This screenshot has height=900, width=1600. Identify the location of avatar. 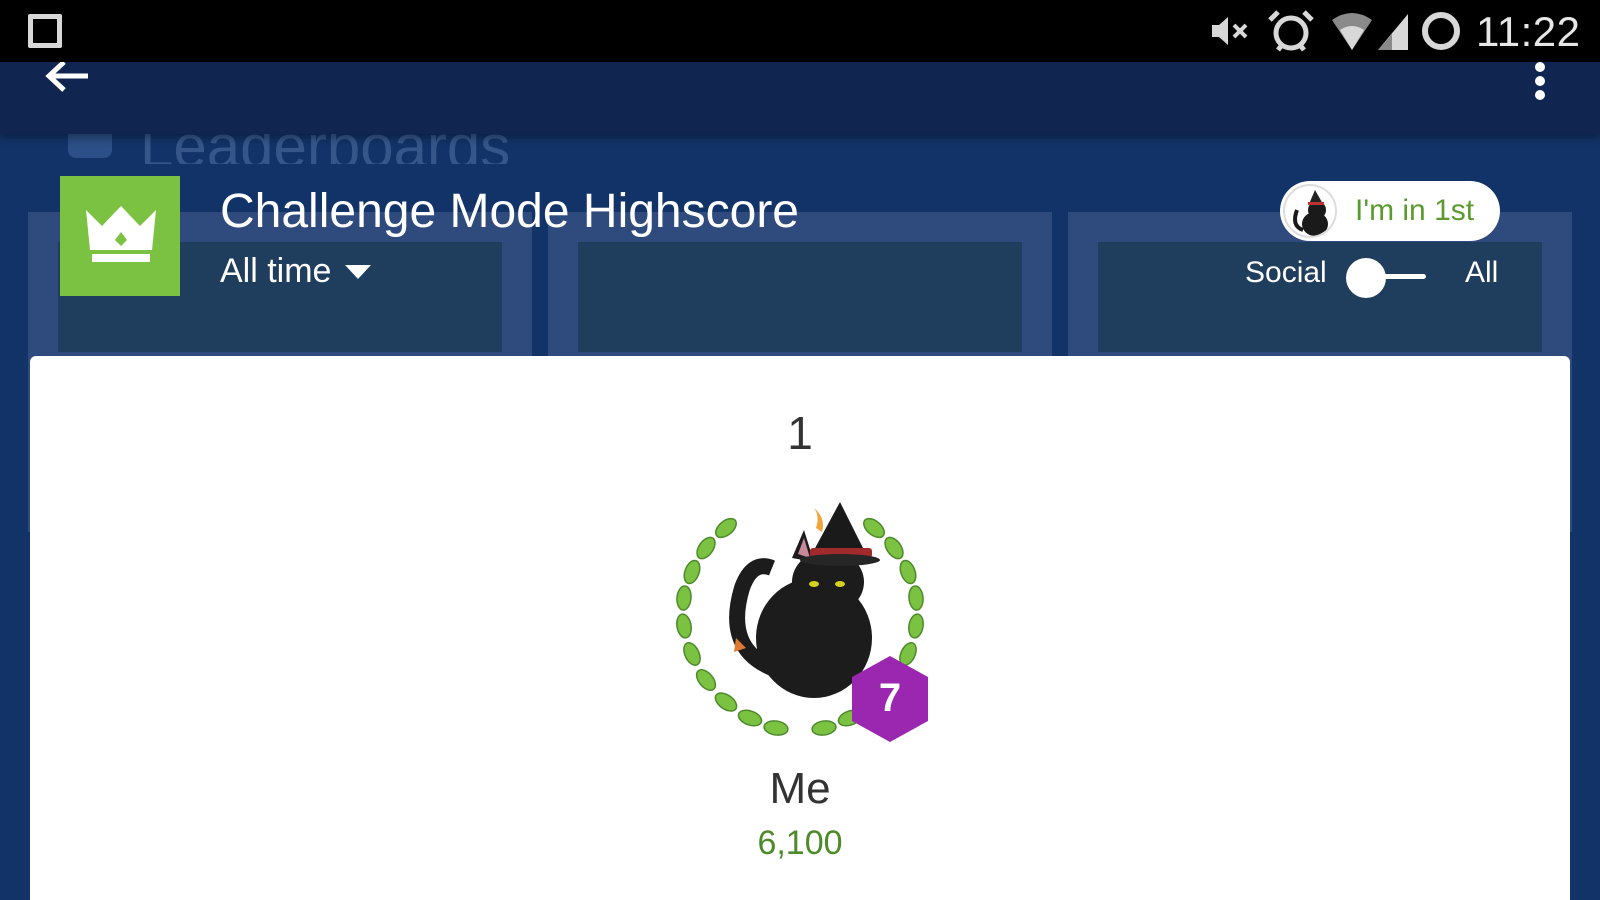
(1310, 211).